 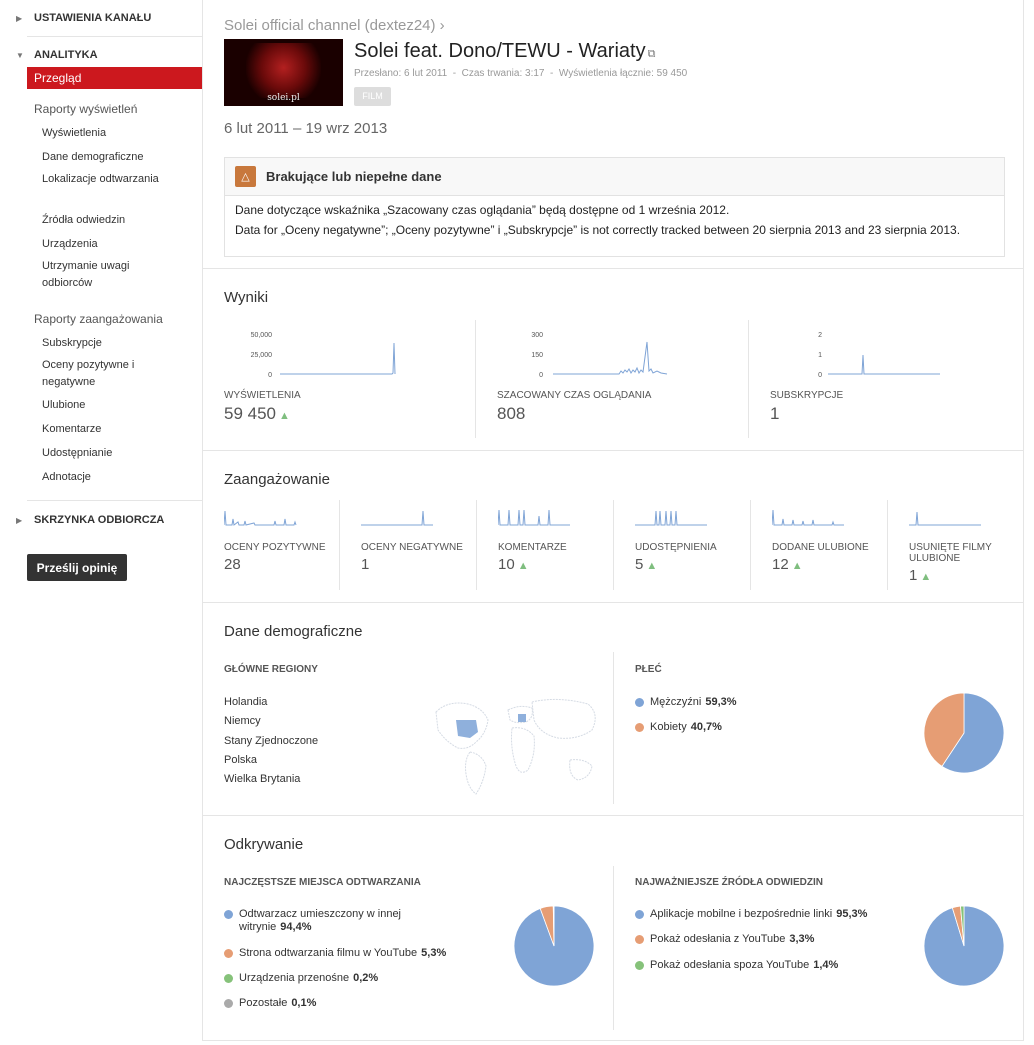 I want to click on metric-value-likes: 28, so click(x=232, y=564).